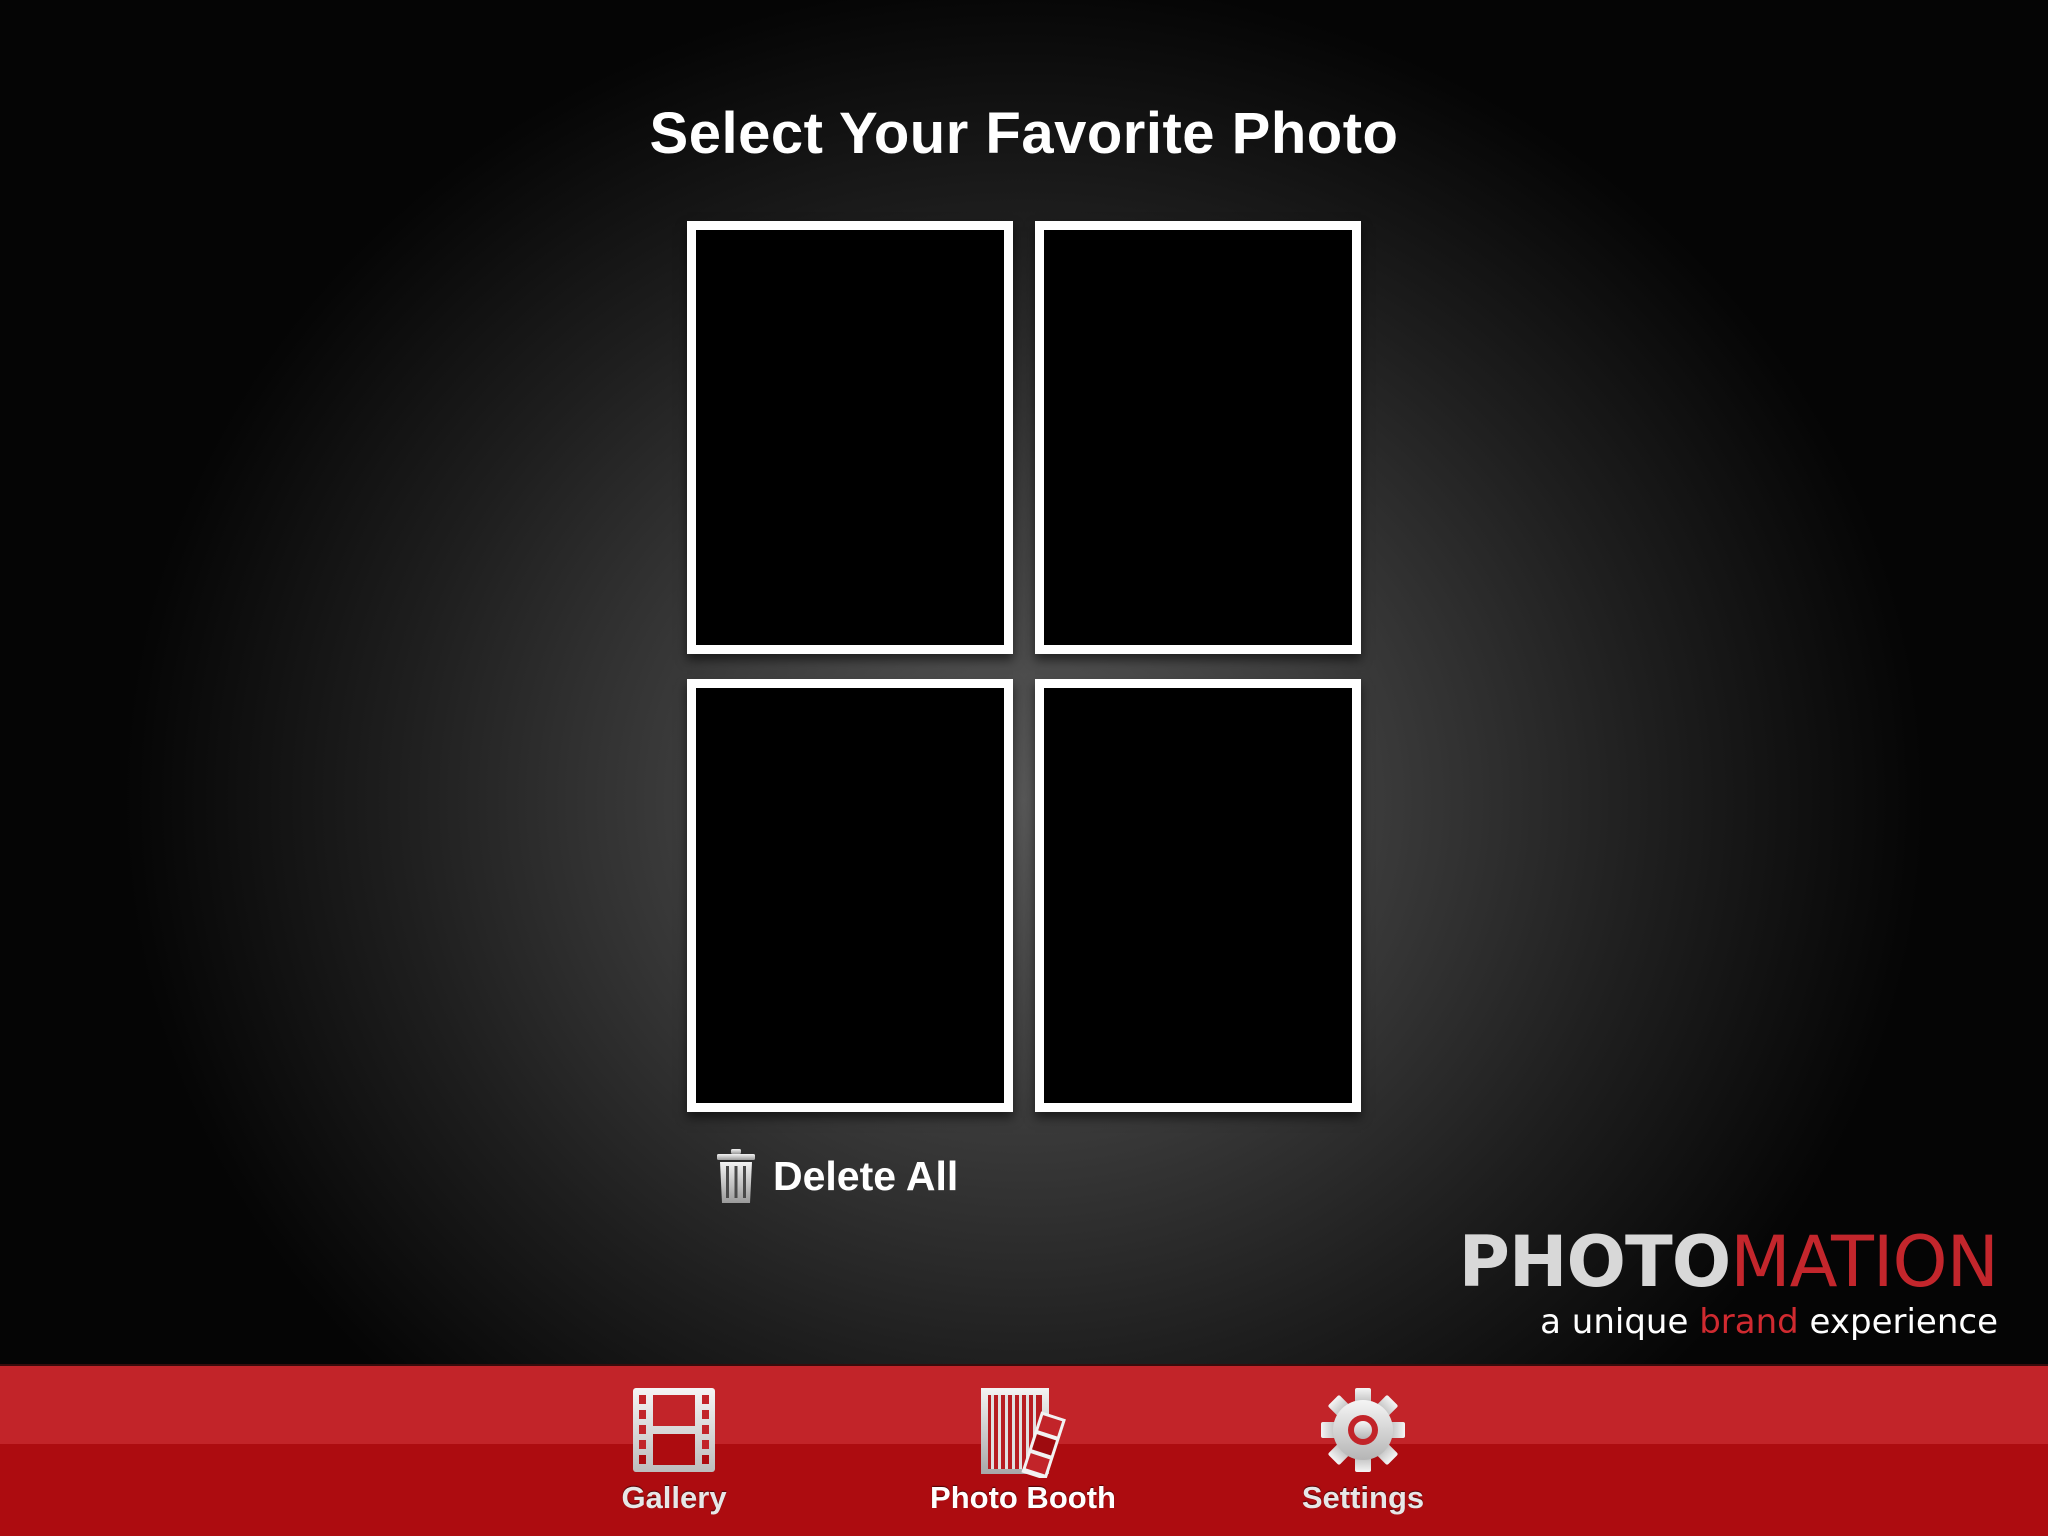  What do you see at coordinates (1749, 1322) in the screenshot?
I see `tagline-accent: brand` at bounding box center [1749, 1322].